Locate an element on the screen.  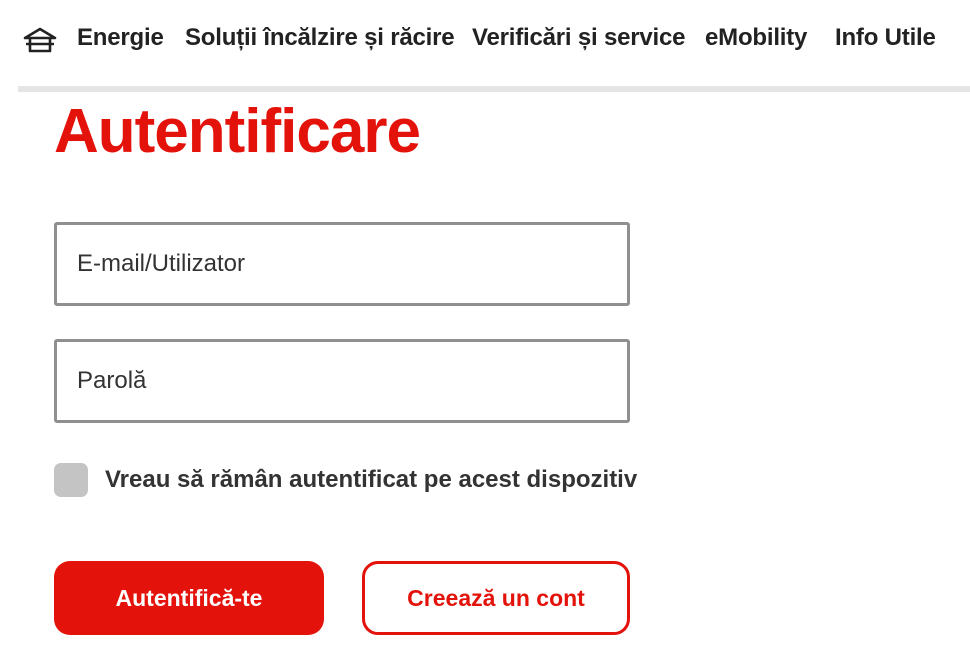
login-button: Autentifică-te is located at coordinates (189, 598).